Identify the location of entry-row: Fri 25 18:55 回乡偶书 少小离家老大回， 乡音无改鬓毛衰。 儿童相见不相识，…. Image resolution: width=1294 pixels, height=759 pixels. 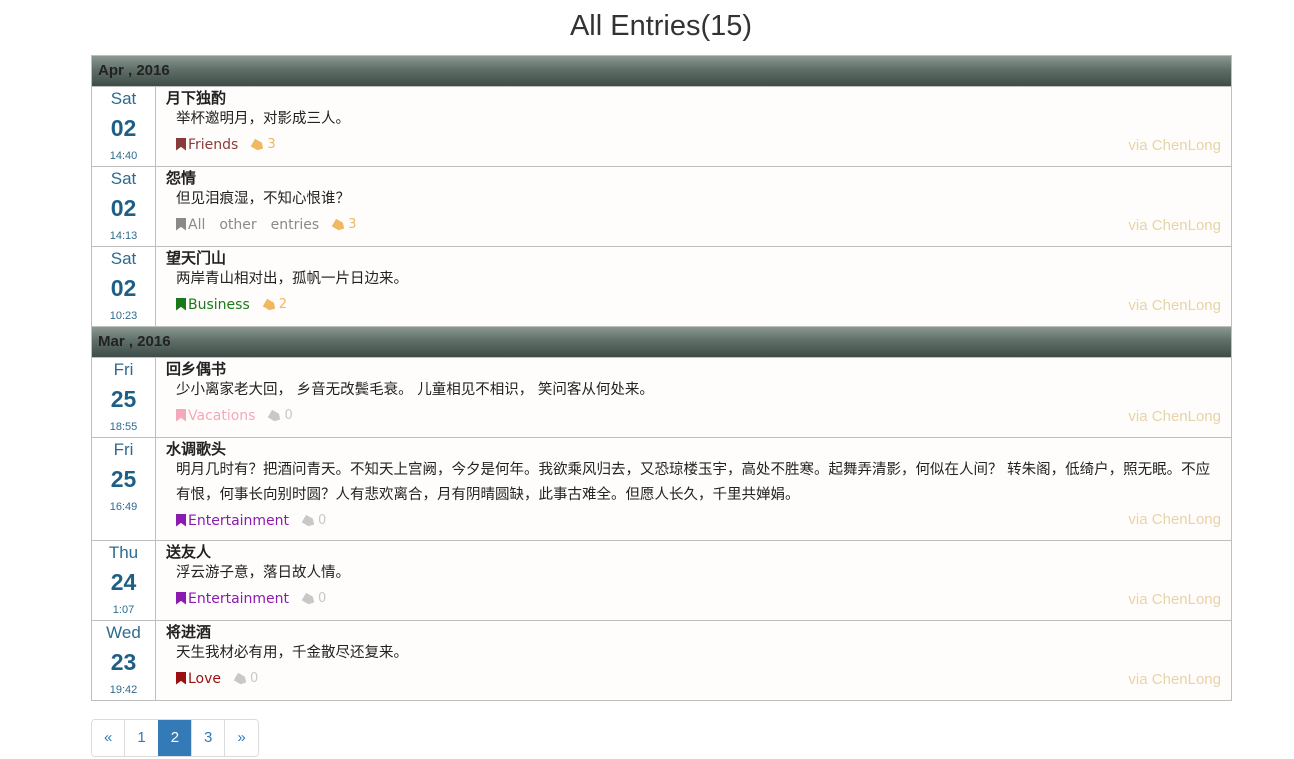
(661, 398).